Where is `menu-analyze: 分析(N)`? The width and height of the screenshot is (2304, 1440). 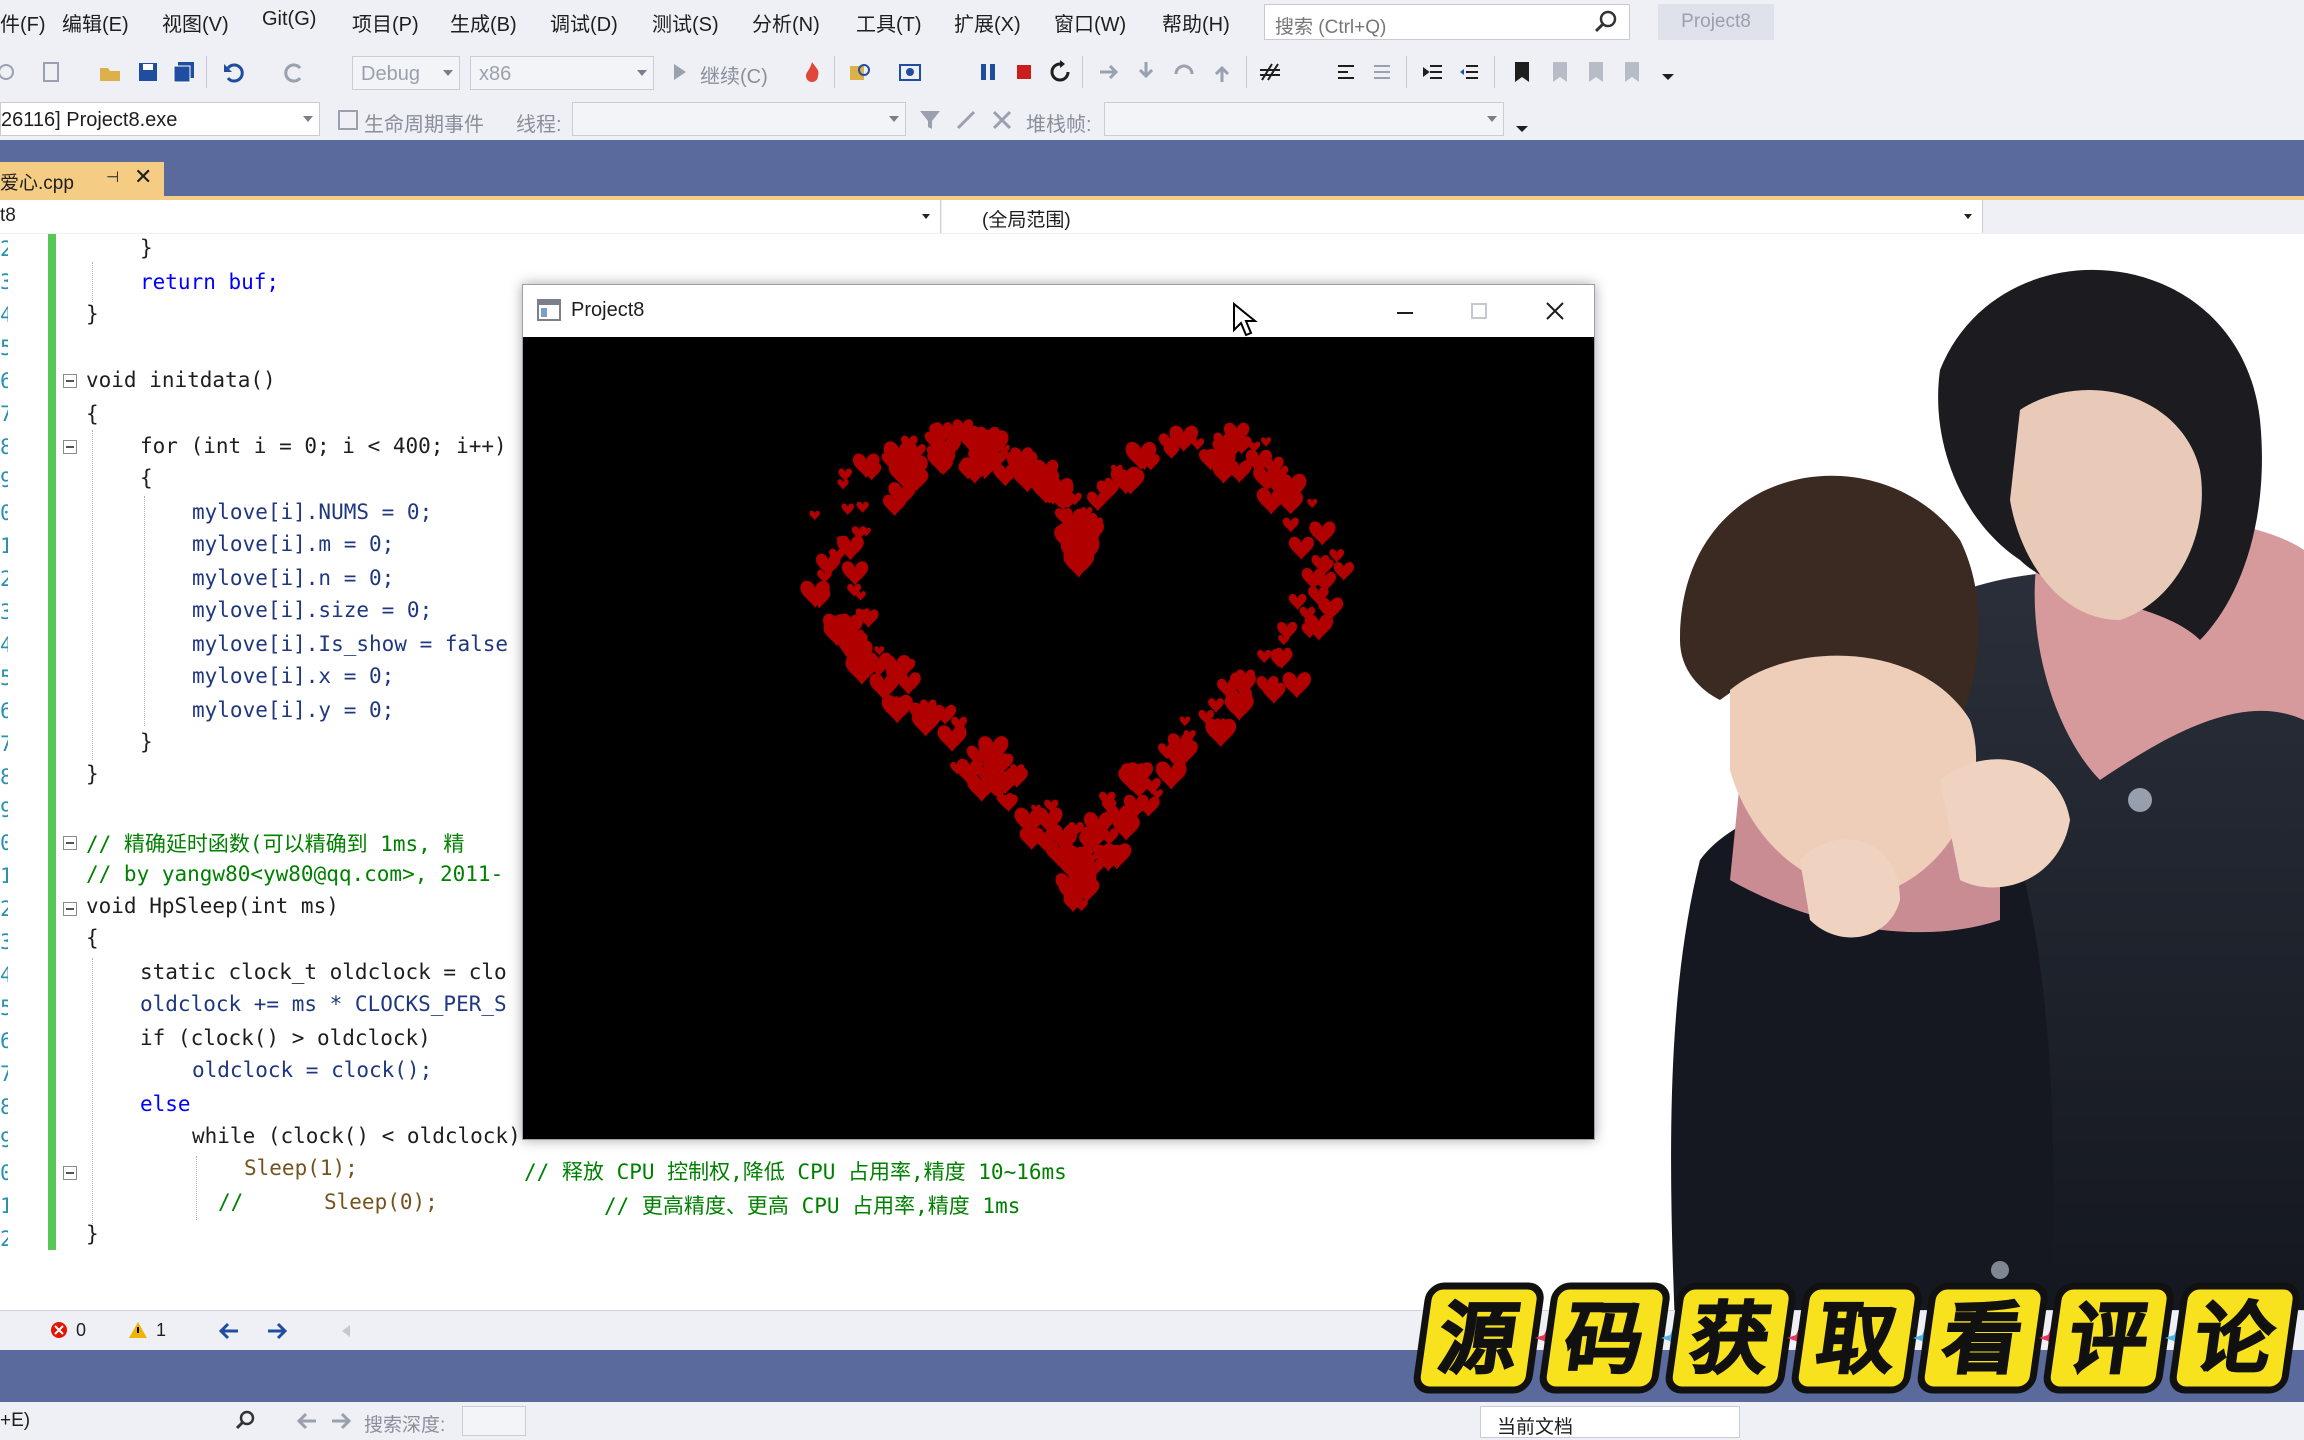
menu-analyze: 分析(N) is located at coordinates (786, 22).